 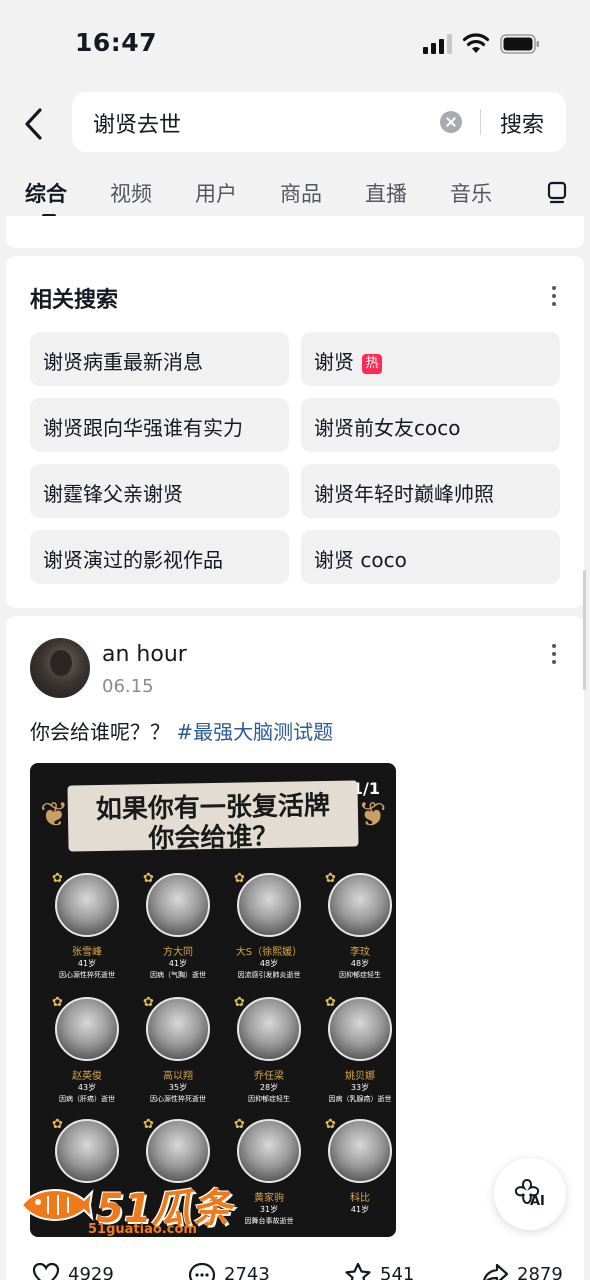 What do you see at coordinates (144, 654) in the screenshot?
I see `author-name: an hour` at bounding box center [144, 654].